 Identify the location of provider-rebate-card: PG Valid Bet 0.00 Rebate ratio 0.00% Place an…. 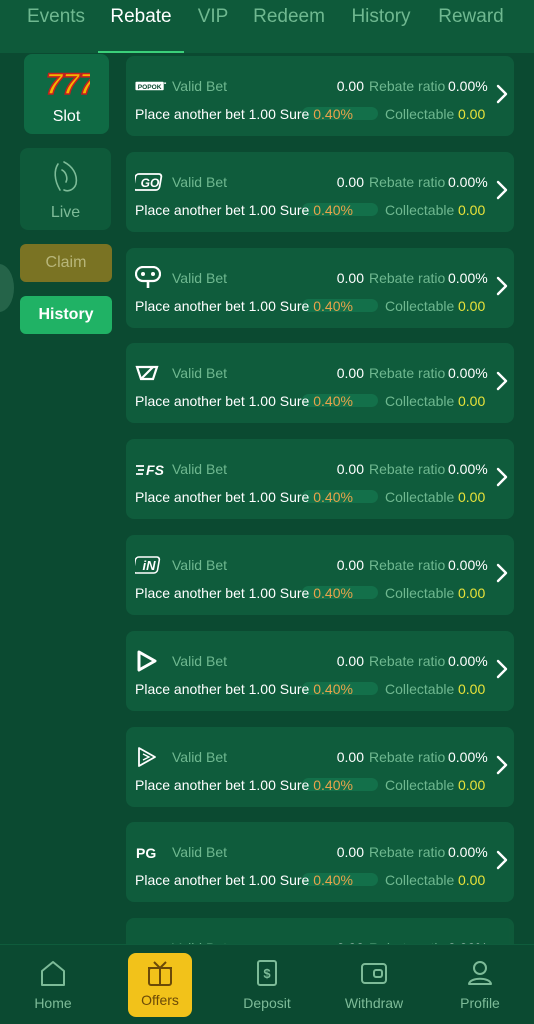
(320, 862).